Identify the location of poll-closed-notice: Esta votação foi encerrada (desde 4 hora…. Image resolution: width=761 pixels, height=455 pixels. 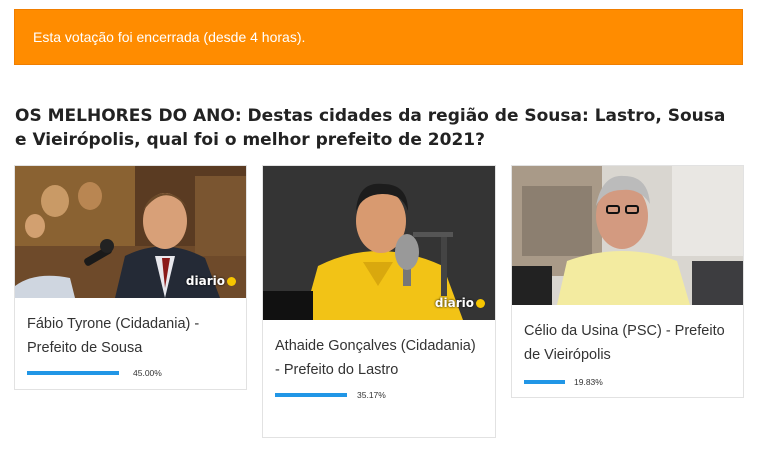
(378, 37).